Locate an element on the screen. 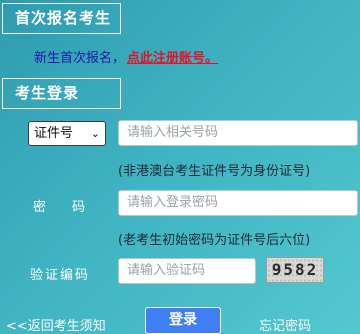 This screenshot has width=360, height=334. back-to-notice-link: <<返回考生须知 is located at coordinates (56, 324).